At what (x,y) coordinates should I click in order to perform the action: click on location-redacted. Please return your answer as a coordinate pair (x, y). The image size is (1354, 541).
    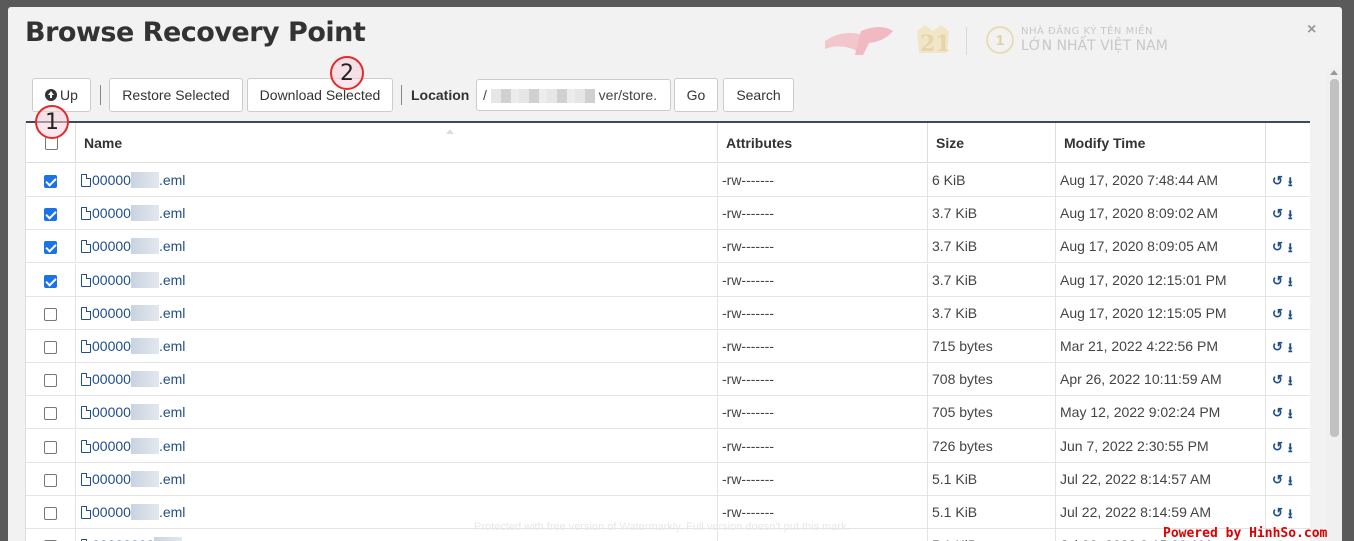
    Looking at the image, I should click on (542, 96).